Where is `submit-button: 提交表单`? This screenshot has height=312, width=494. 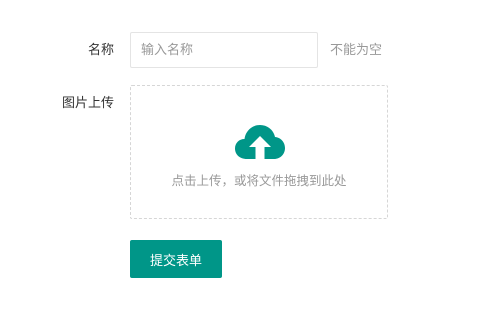
submit-button: 提交表单 is located at coordinates (176, 259).